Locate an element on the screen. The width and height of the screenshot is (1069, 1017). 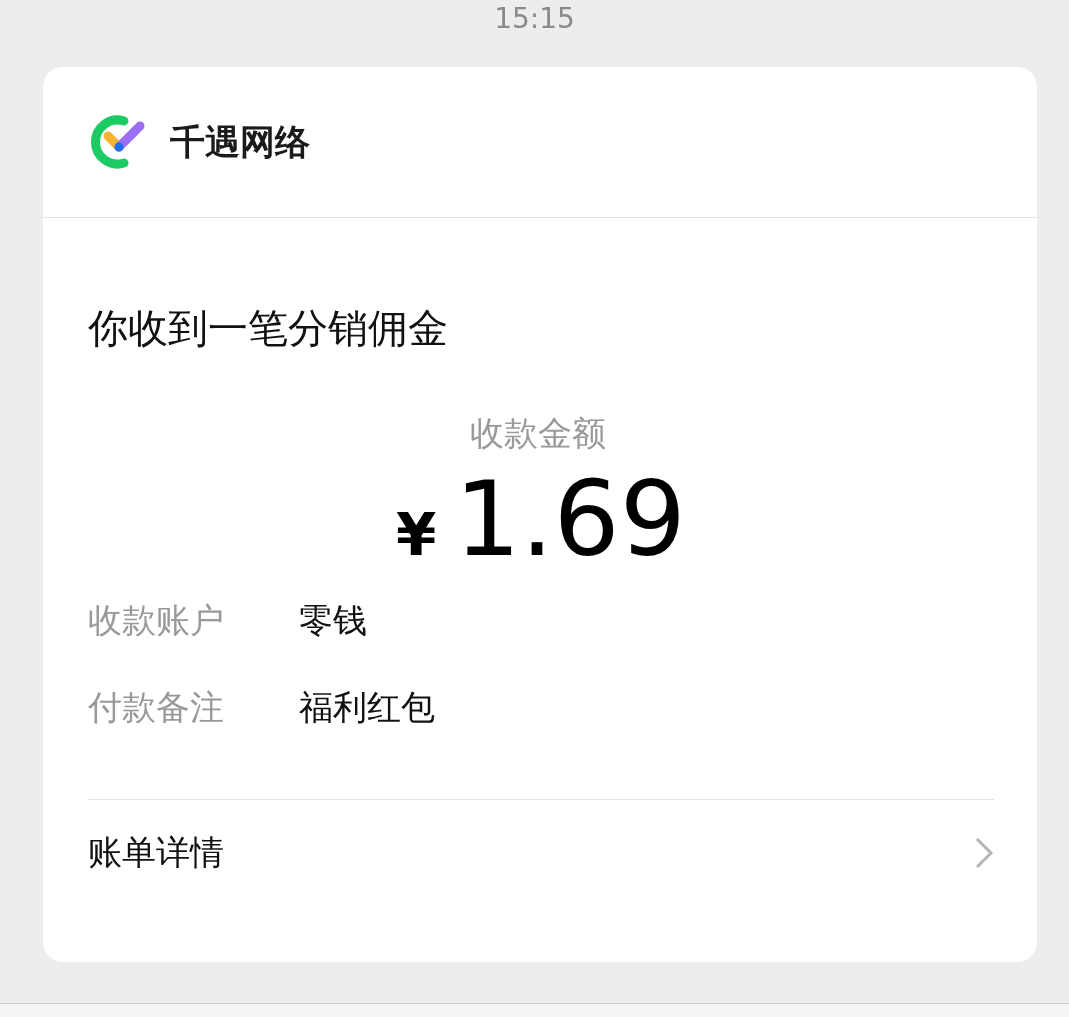
detail-value: 福利红包 is located at coordinates (367, 707).